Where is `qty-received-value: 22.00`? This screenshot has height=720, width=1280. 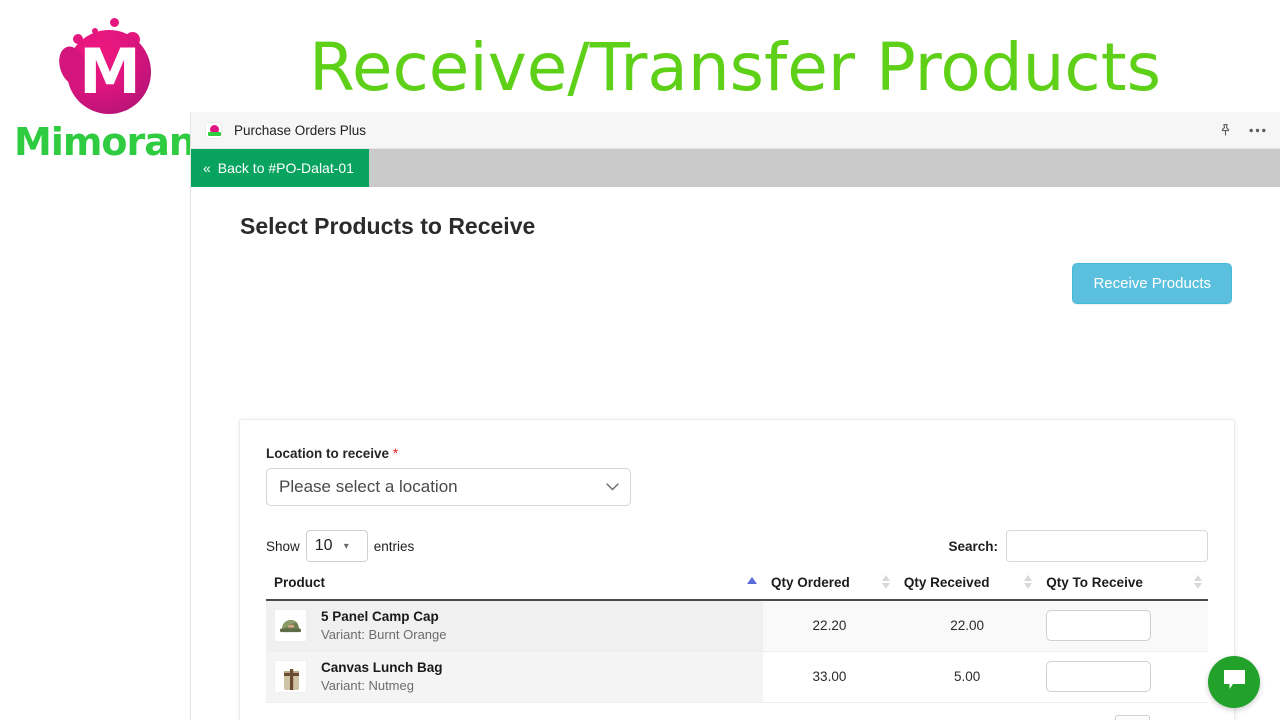 qty-received-value: 22.00 is located at coordinates (967, 626).